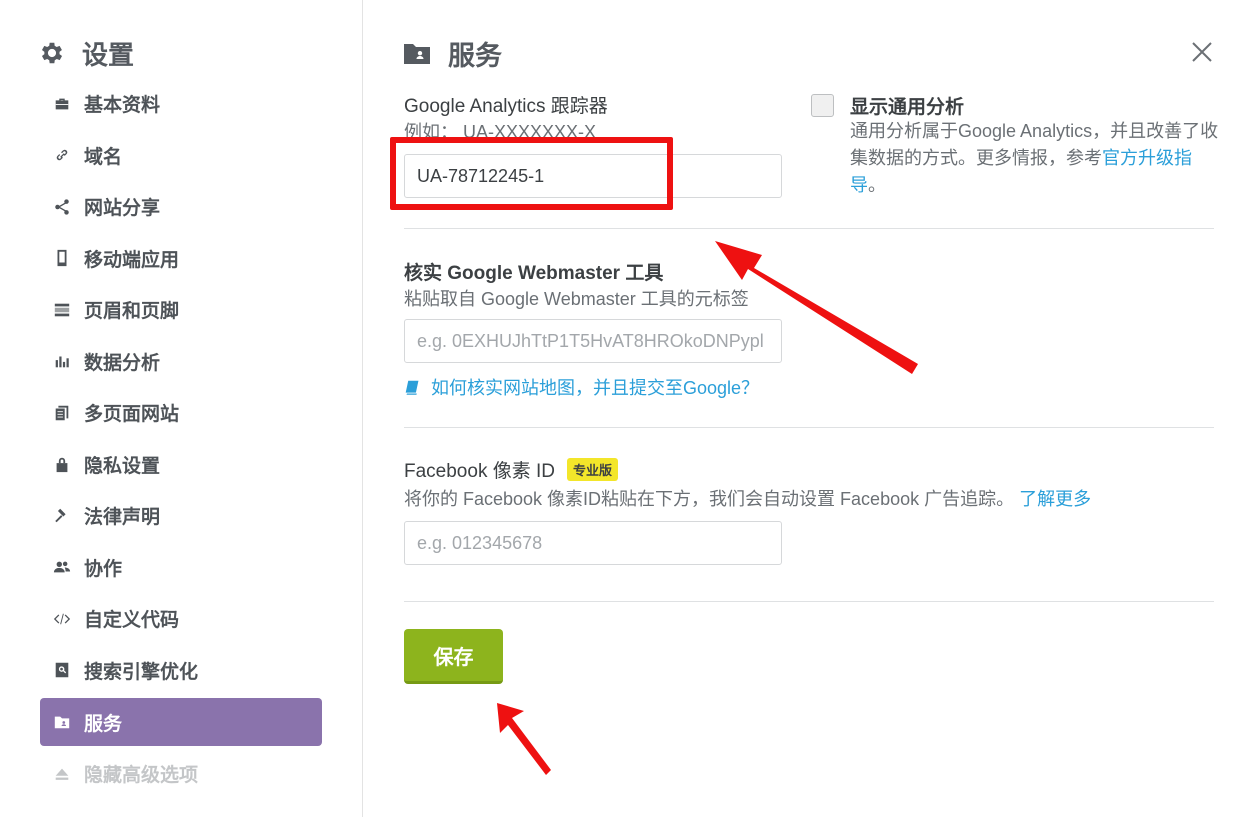 The width and height of the screenshot is (1253, 817). I want to click on sidebar-item-legal: 法律声明, so click(181, 516).